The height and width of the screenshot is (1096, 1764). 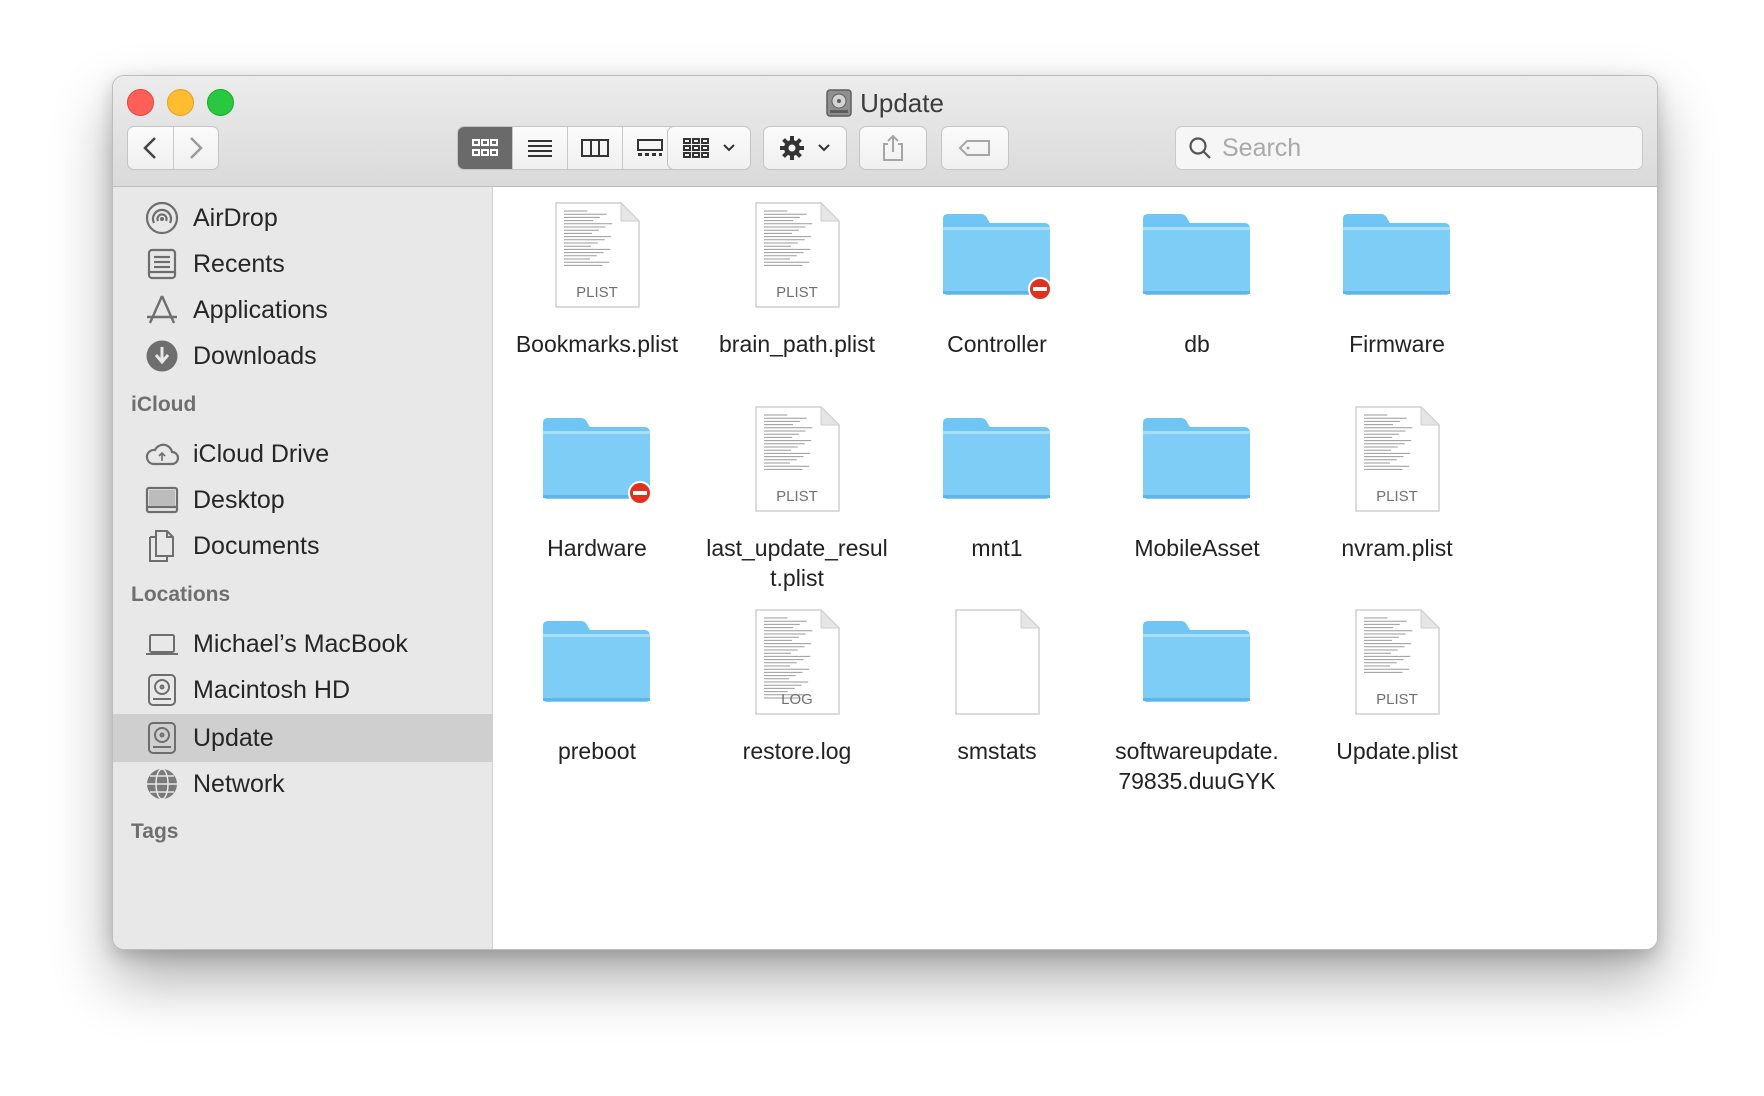 I want to click on share-button, so click(x=893, y=148).